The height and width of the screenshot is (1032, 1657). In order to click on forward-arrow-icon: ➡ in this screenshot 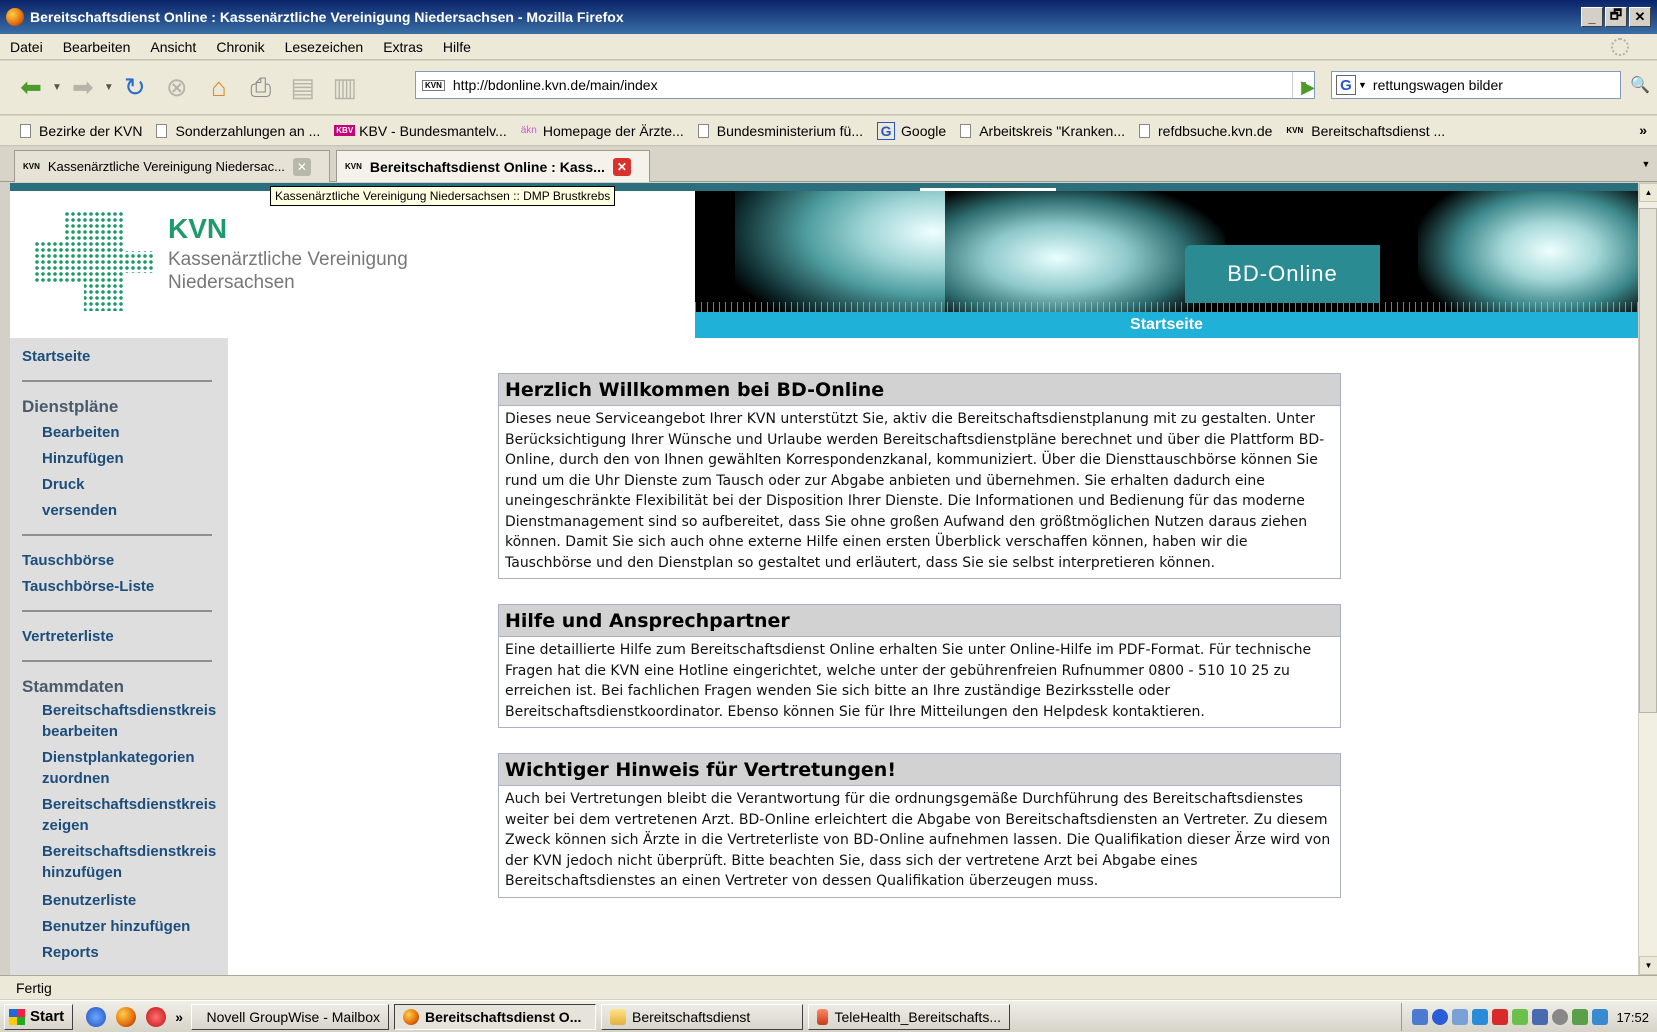, I will do `click(83, 88)`.